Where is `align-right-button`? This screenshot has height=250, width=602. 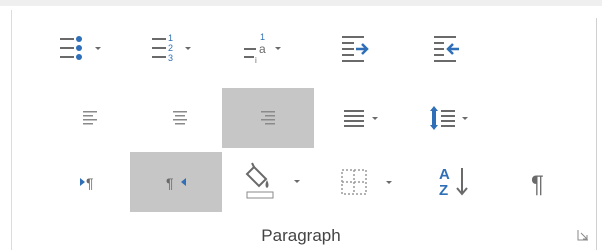
align-right-button is located at coordinates (268, 118).